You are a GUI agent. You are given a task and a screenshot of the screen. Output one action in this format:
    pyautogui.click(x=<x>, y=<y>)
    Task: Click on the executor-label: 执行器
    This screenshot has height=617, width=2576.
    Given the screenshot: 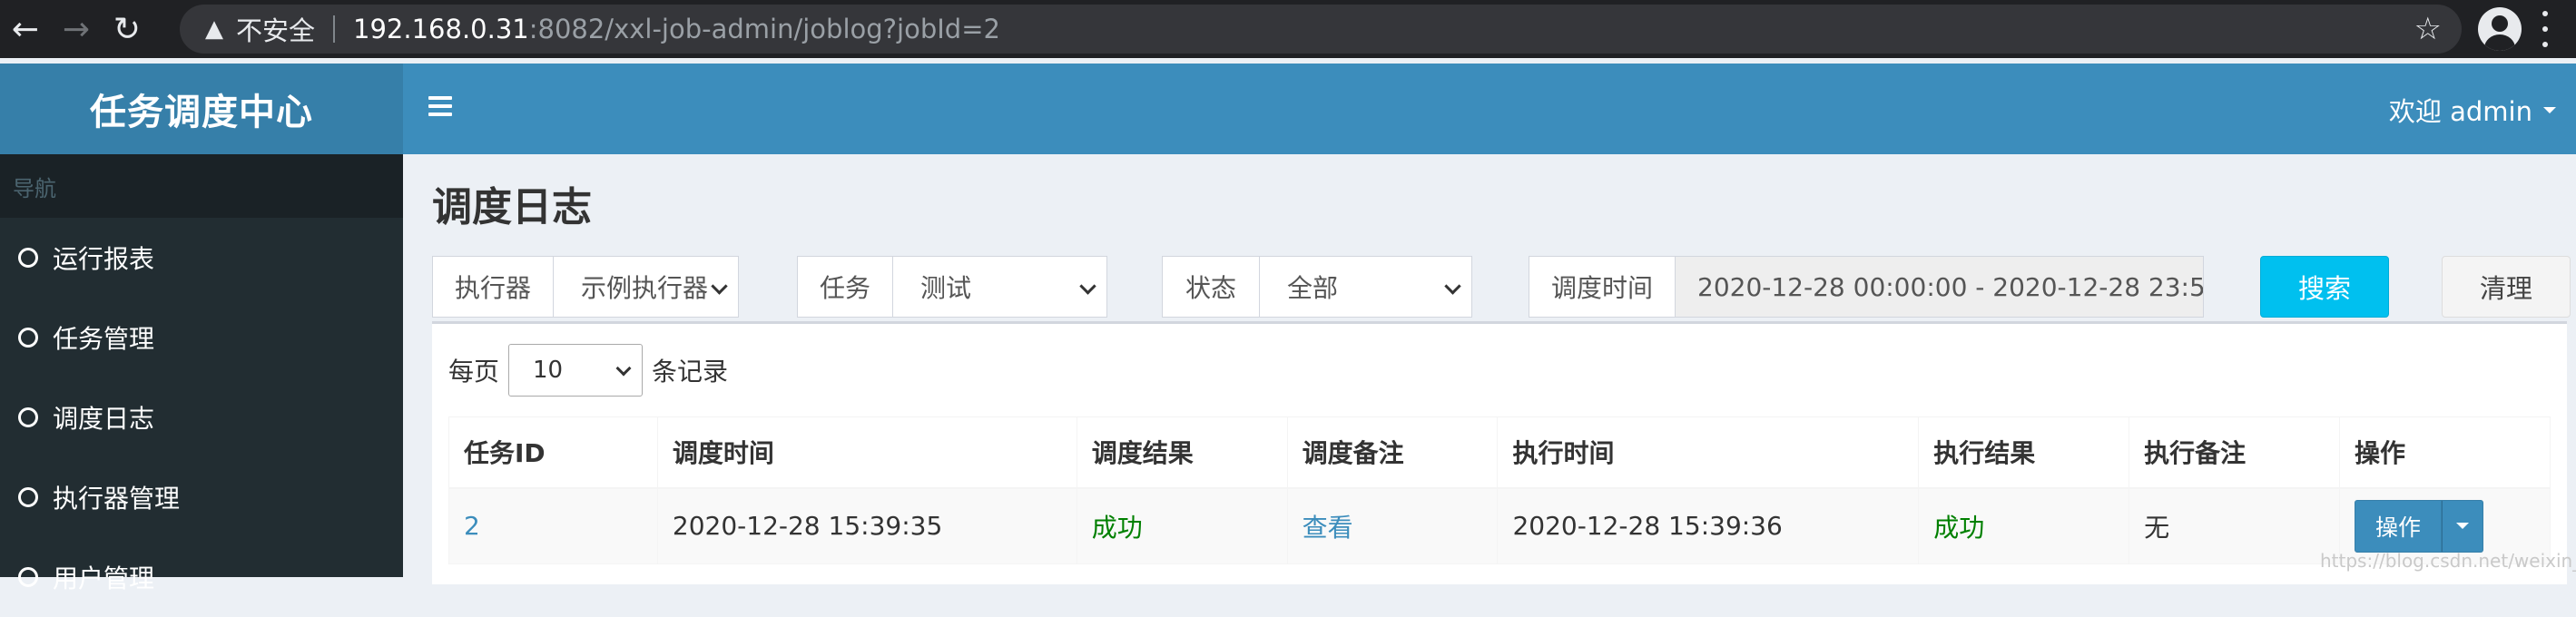 What is the action you would take?
    pyautogui.click(x=493, y=287)
    